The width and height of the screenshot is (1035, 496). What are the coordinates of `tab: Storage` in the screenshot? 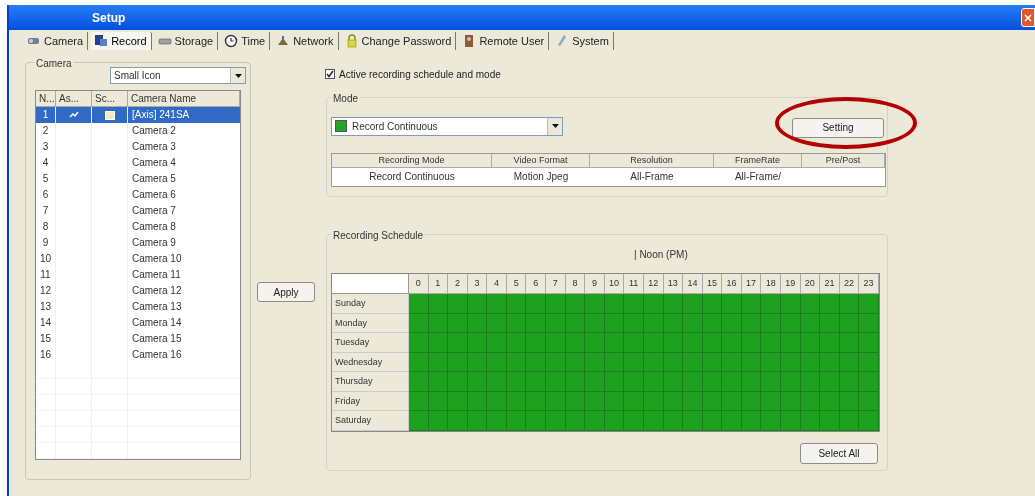 It's located at (186, 41).